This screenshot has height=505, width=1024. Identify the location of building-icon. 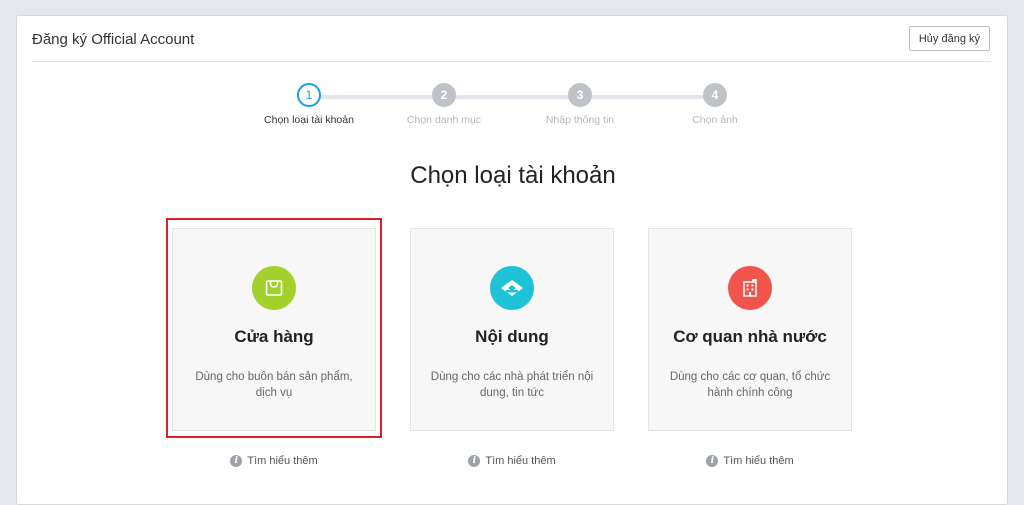
(750, 288).